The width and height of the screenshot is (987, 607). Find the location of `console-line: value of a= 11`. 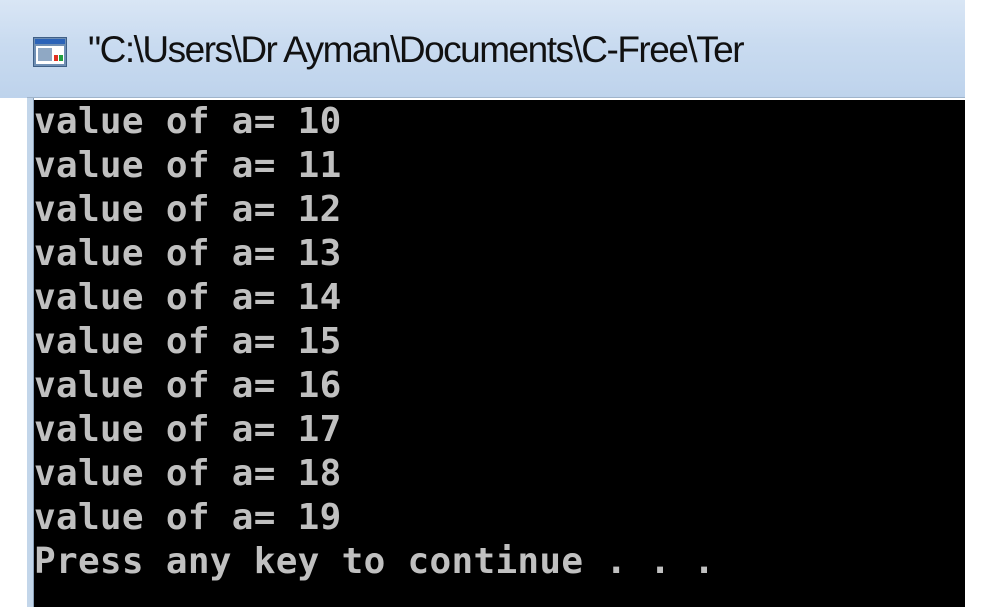

console-line: value of a= 11 is located at coordinates (188, 165).